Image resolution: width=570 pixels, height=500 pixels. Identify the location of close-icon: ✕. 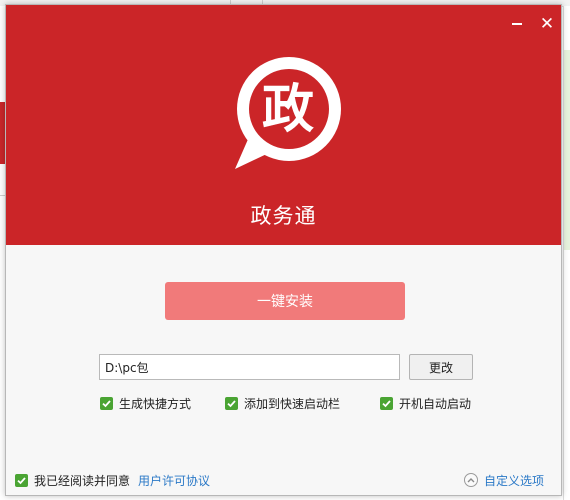
(547, 24).